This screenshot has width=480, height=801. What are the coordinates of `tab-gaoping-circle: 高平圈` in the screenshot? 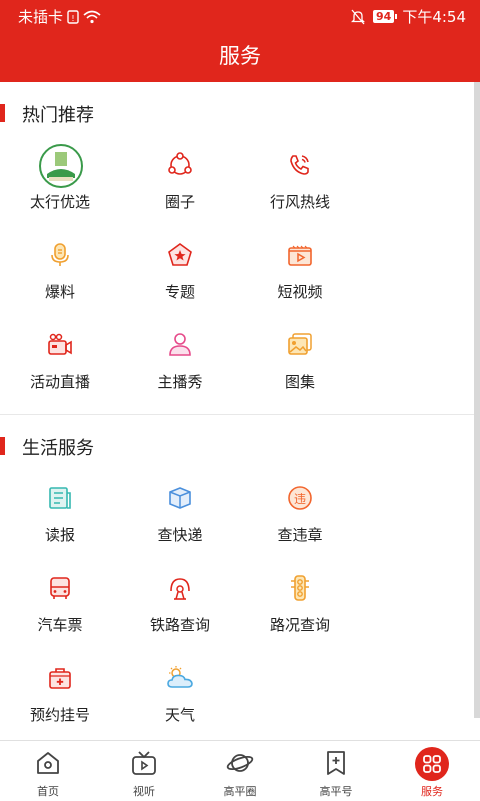 It's located at (240, 771).